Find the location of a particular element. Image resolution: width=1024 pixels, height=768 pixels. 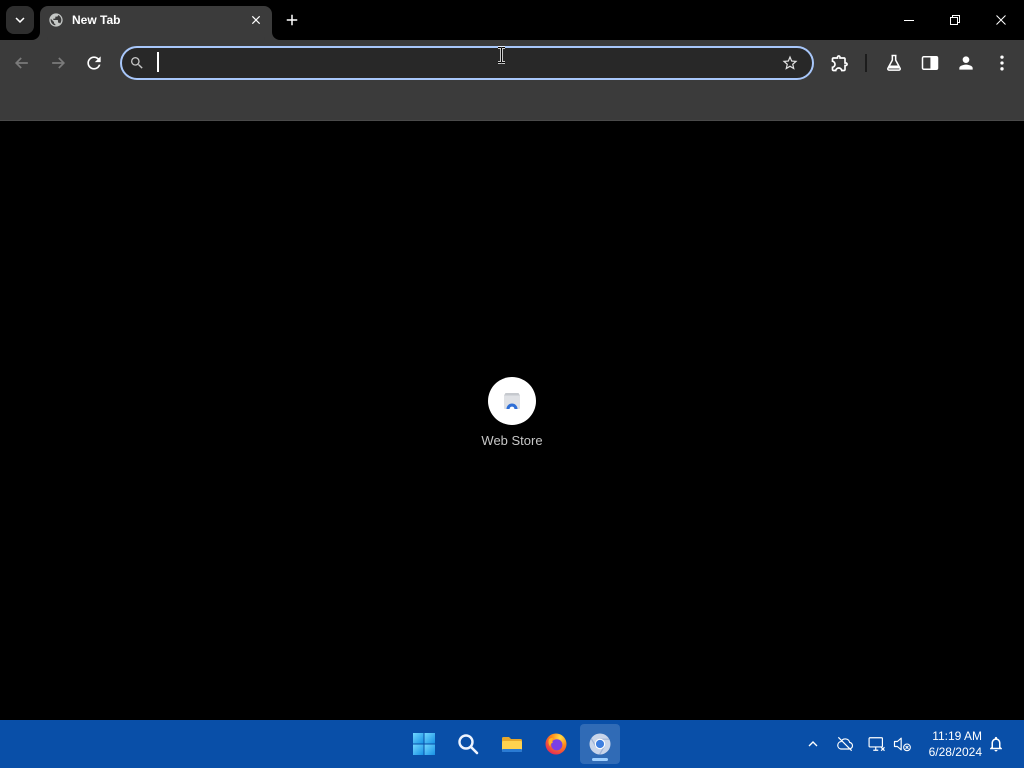

i-beam-cursor-icon is located at coordinates (501, 55).